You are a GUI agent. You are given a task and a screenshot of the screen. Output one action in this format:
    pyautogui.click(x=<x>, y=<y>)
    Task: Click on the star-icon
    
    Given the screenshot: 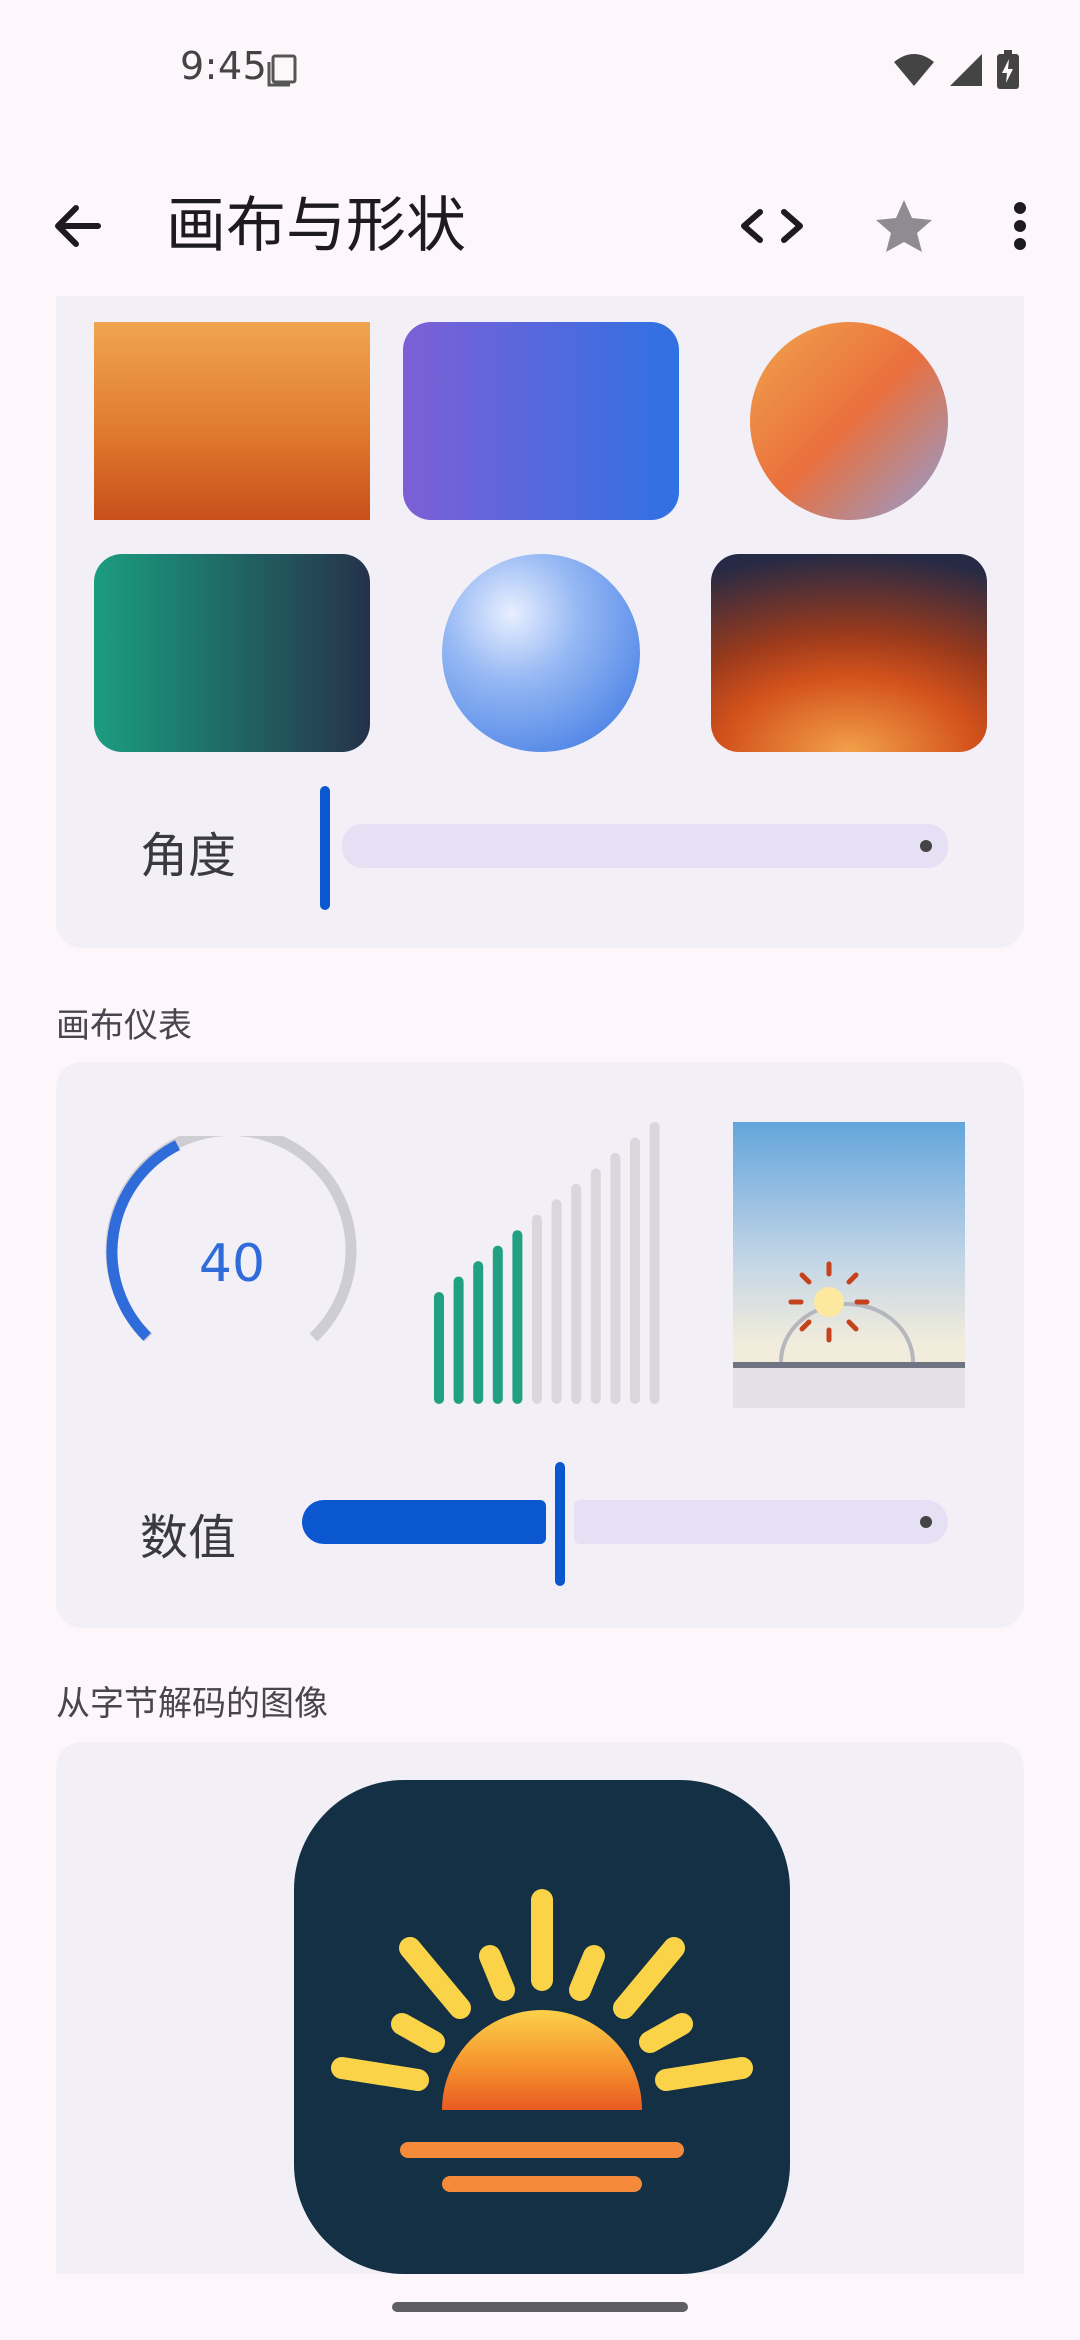 What is the action you would take?
    pyautogui.click(x=904, y=226)
    